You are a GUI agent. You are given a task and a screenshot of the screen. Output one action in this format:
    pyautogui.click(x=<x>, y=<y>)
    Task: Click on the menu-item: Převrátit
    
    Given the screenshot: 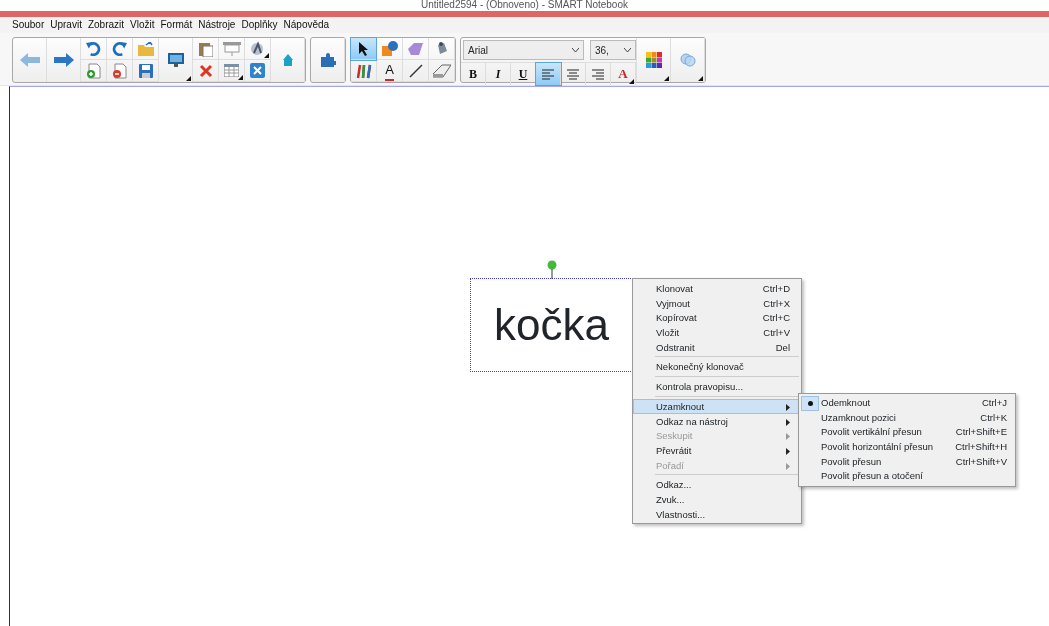 What is the action you would take?
    pyautogui.click(x=716, y=450)
    